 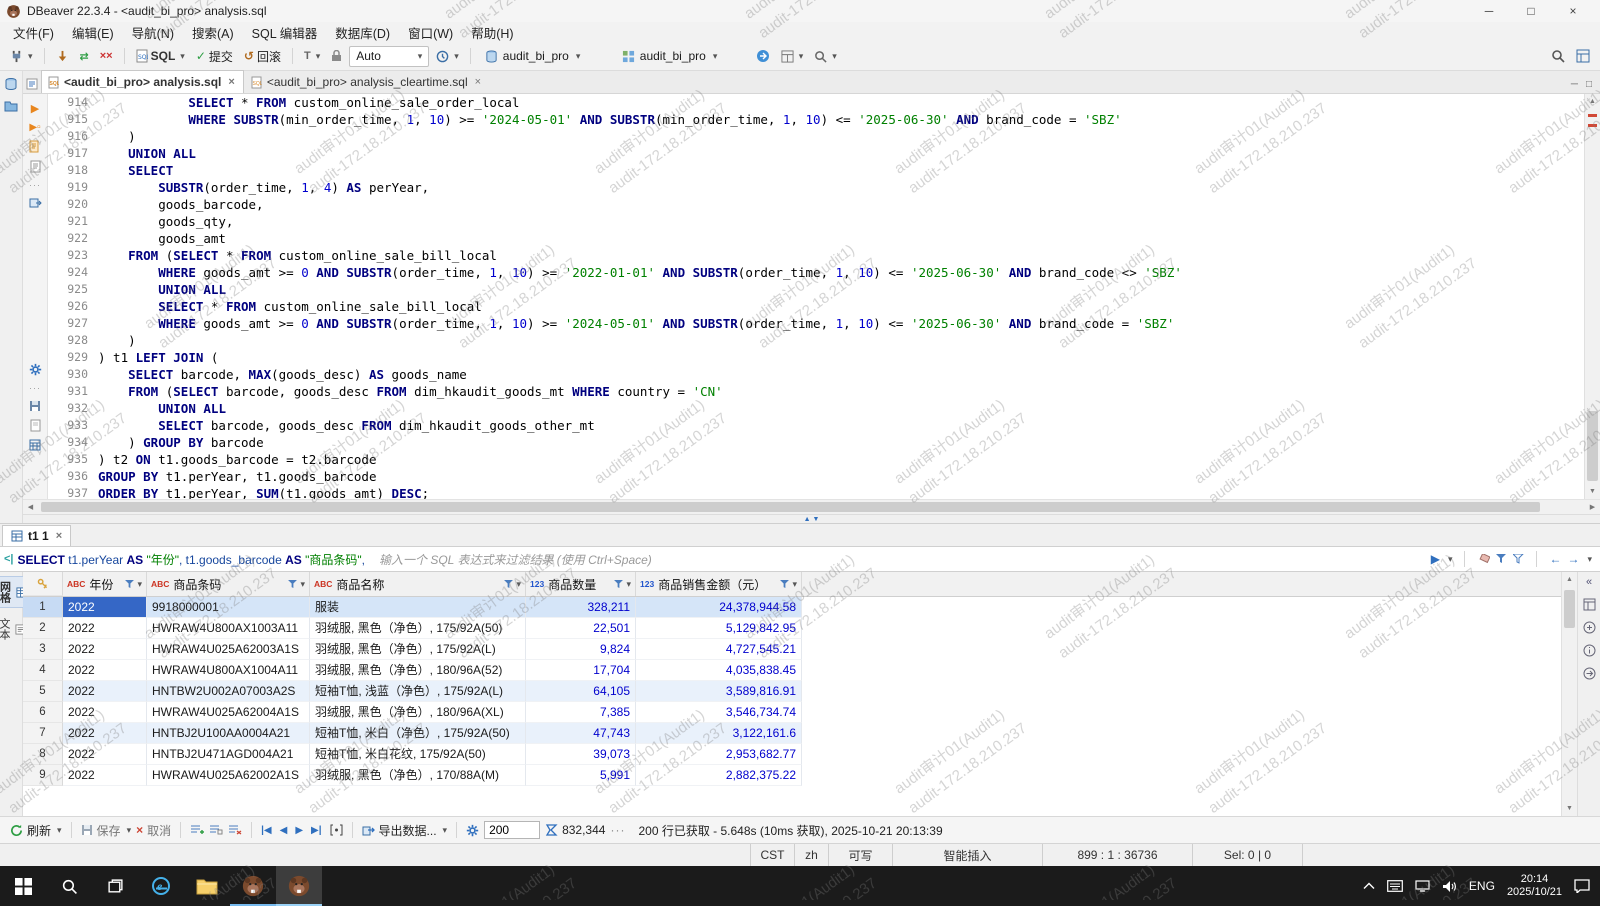 I want to click on fetch-size-input, so click(x=512, y=830).